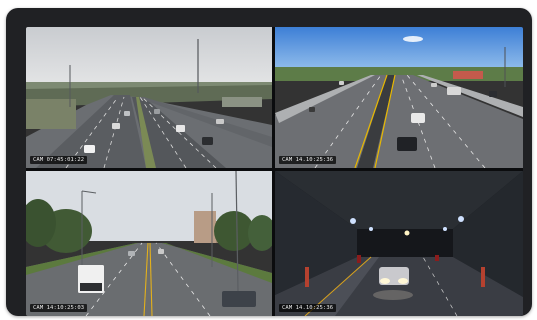 This screenshot has width=537, height=320. What do you see at coordinates (308, 308) in the screenshot?
I see `feed-4-timestamp: CAM 14.10:25:36` at bounding box center [308, 308].